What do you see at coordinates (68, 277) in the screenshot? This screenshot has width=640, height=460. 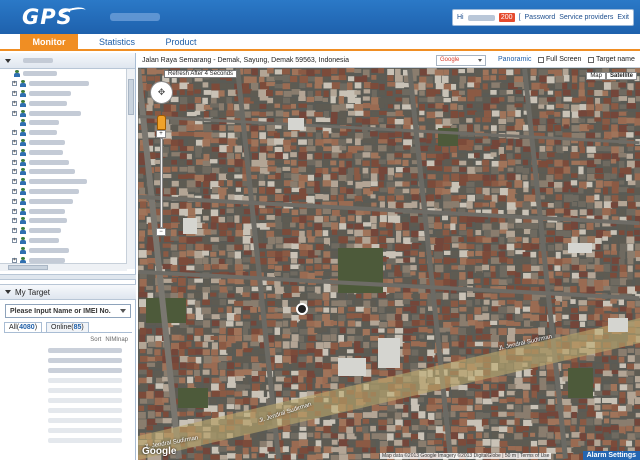 I see `panel-splitter` at bounding box center [68, 277].